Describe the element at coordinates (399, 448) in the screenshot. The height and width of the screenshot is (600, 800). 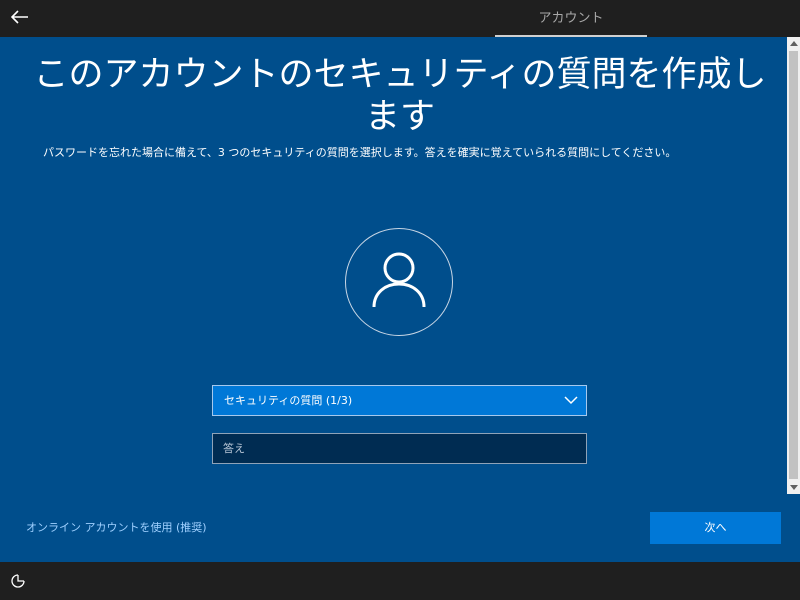
I see `answer-field` at that location.